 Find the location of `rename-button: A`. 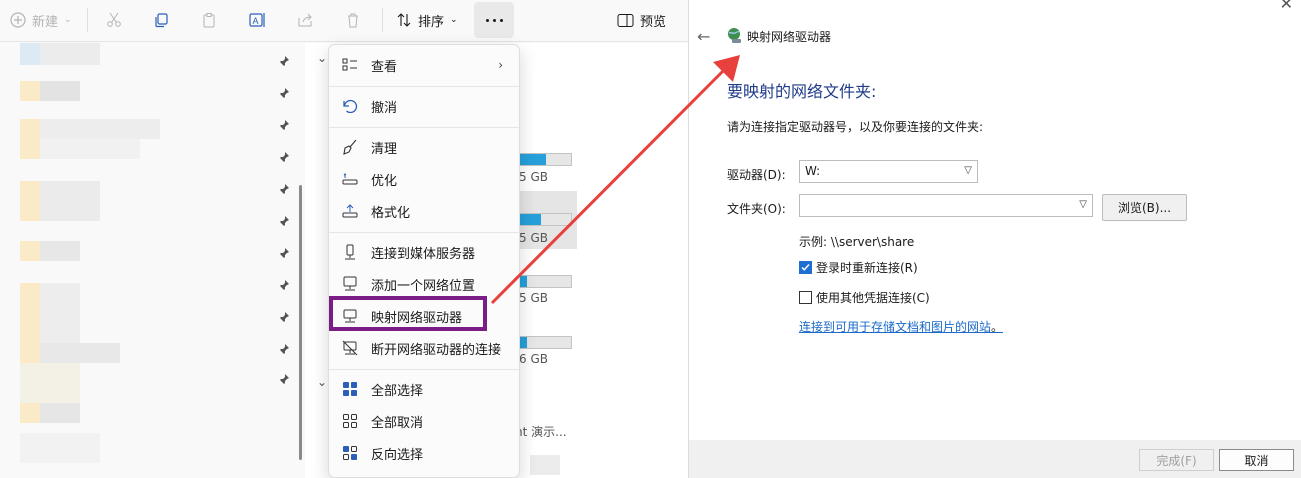

rename-button: A is located at coordinates (257, 20).